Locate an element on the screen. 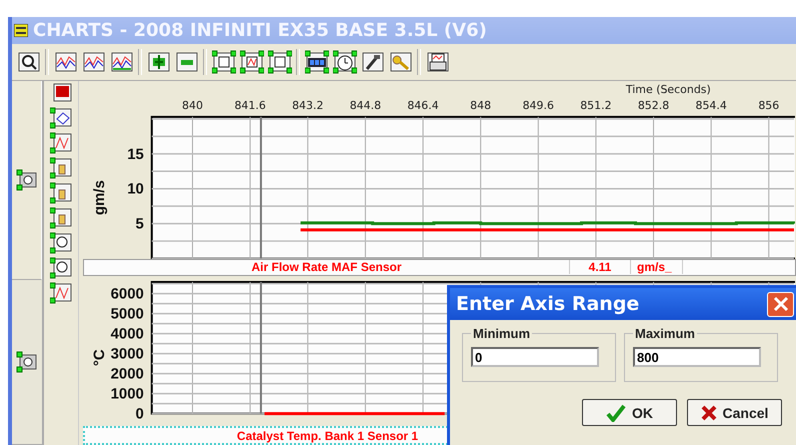 The image size is (796, 445). tick-label: 856 is located at coordinates (769, 105).